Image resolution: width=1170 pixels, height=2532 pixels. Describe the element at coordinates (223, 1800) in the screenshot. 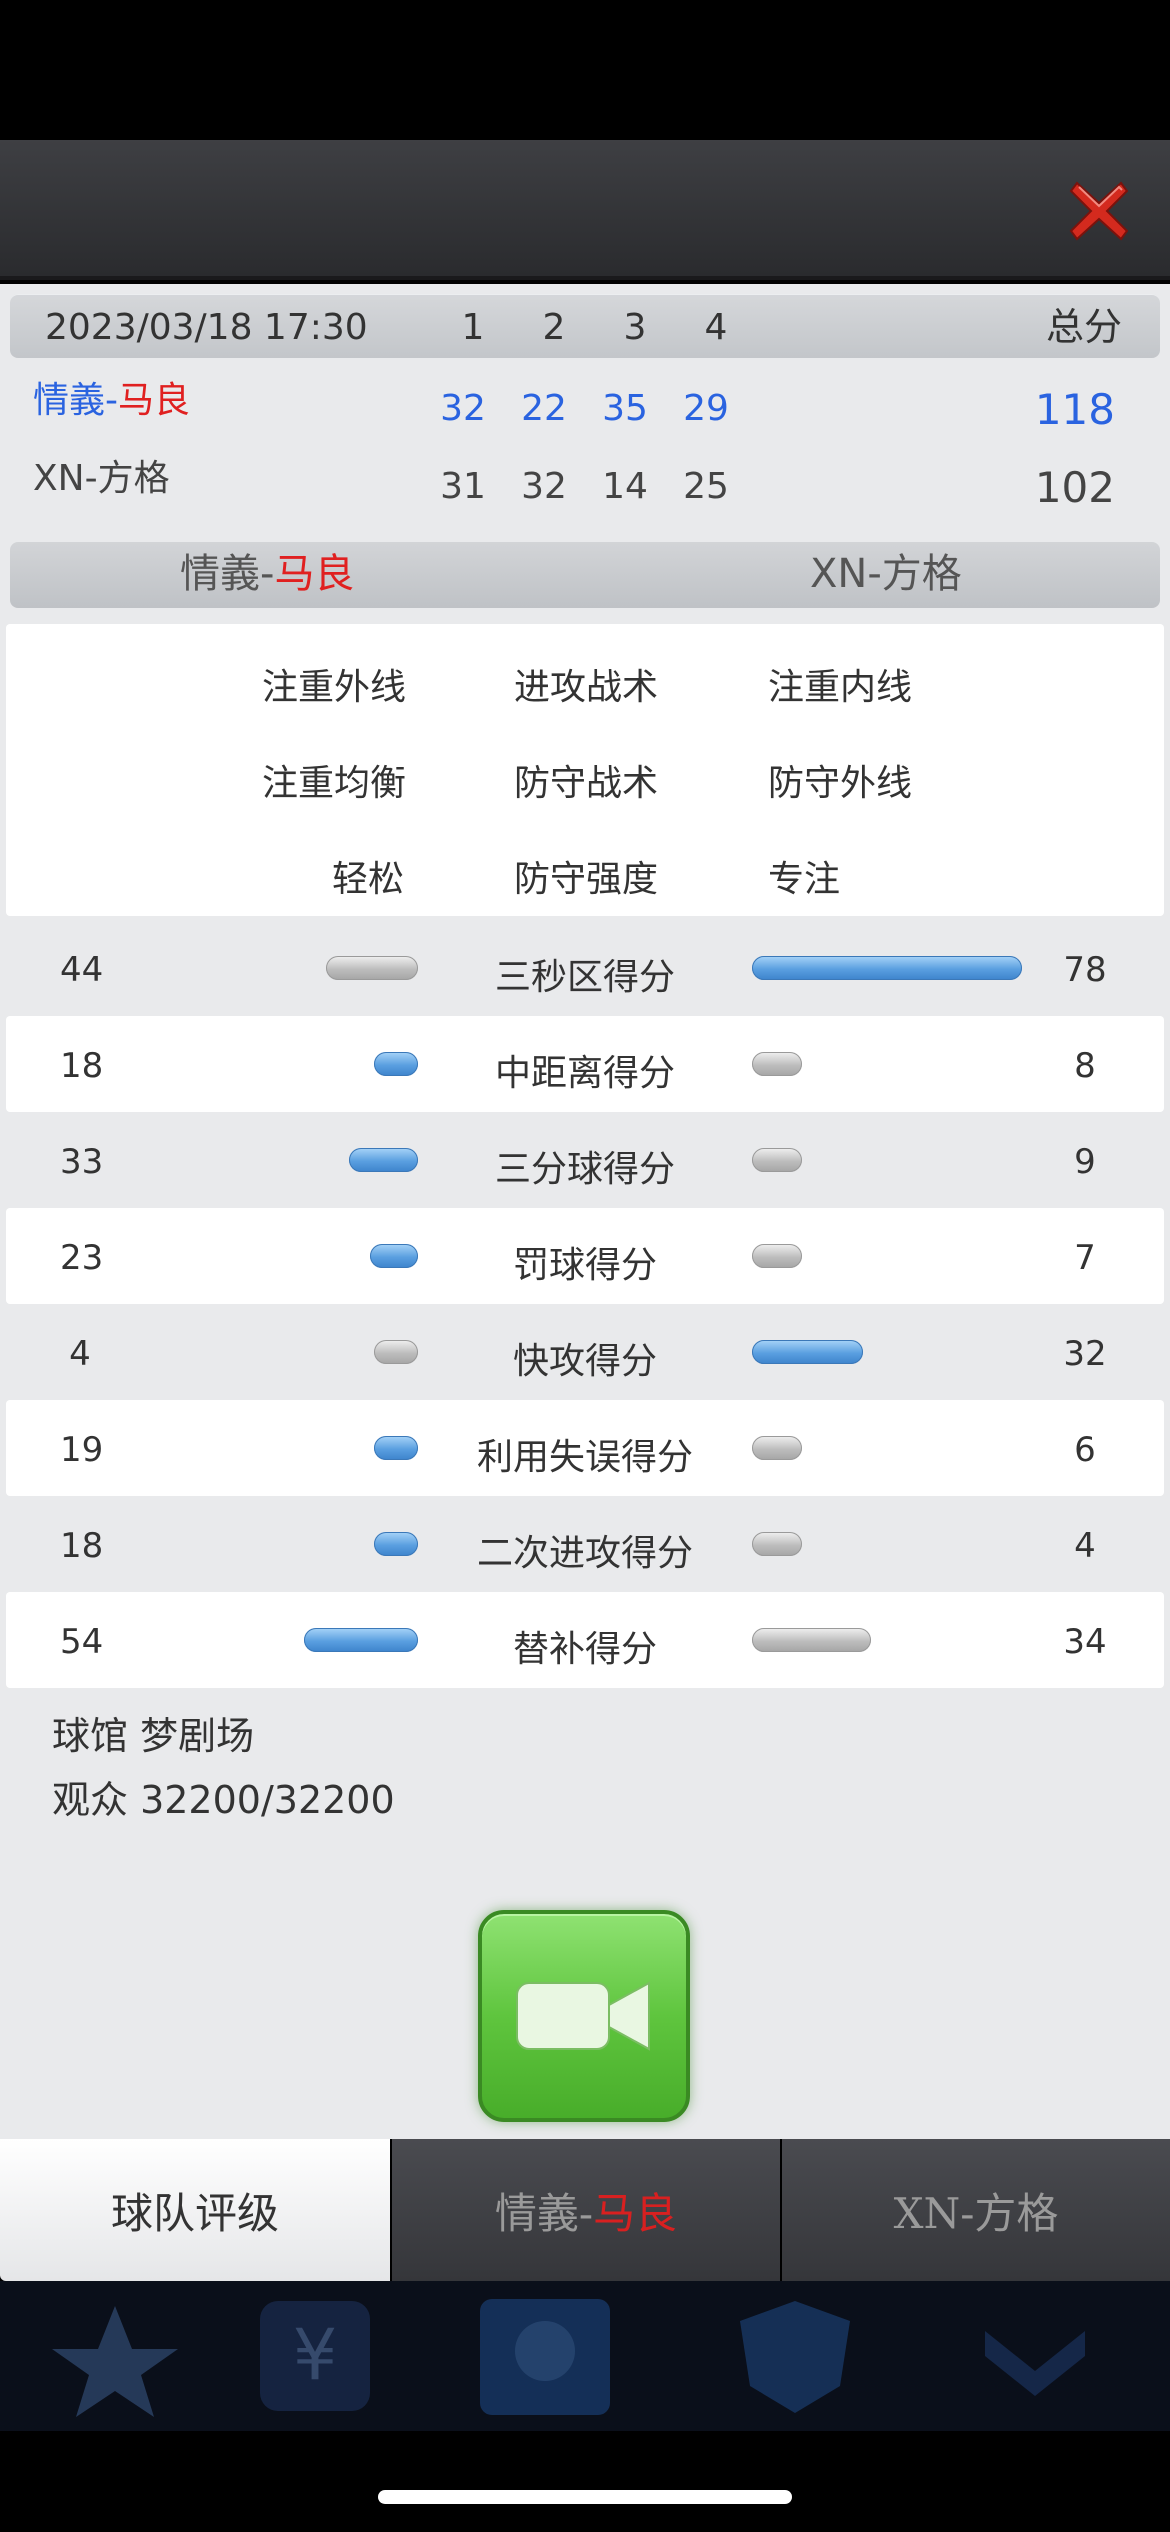

I see `attendance: 观众 32200/32200` at that location.